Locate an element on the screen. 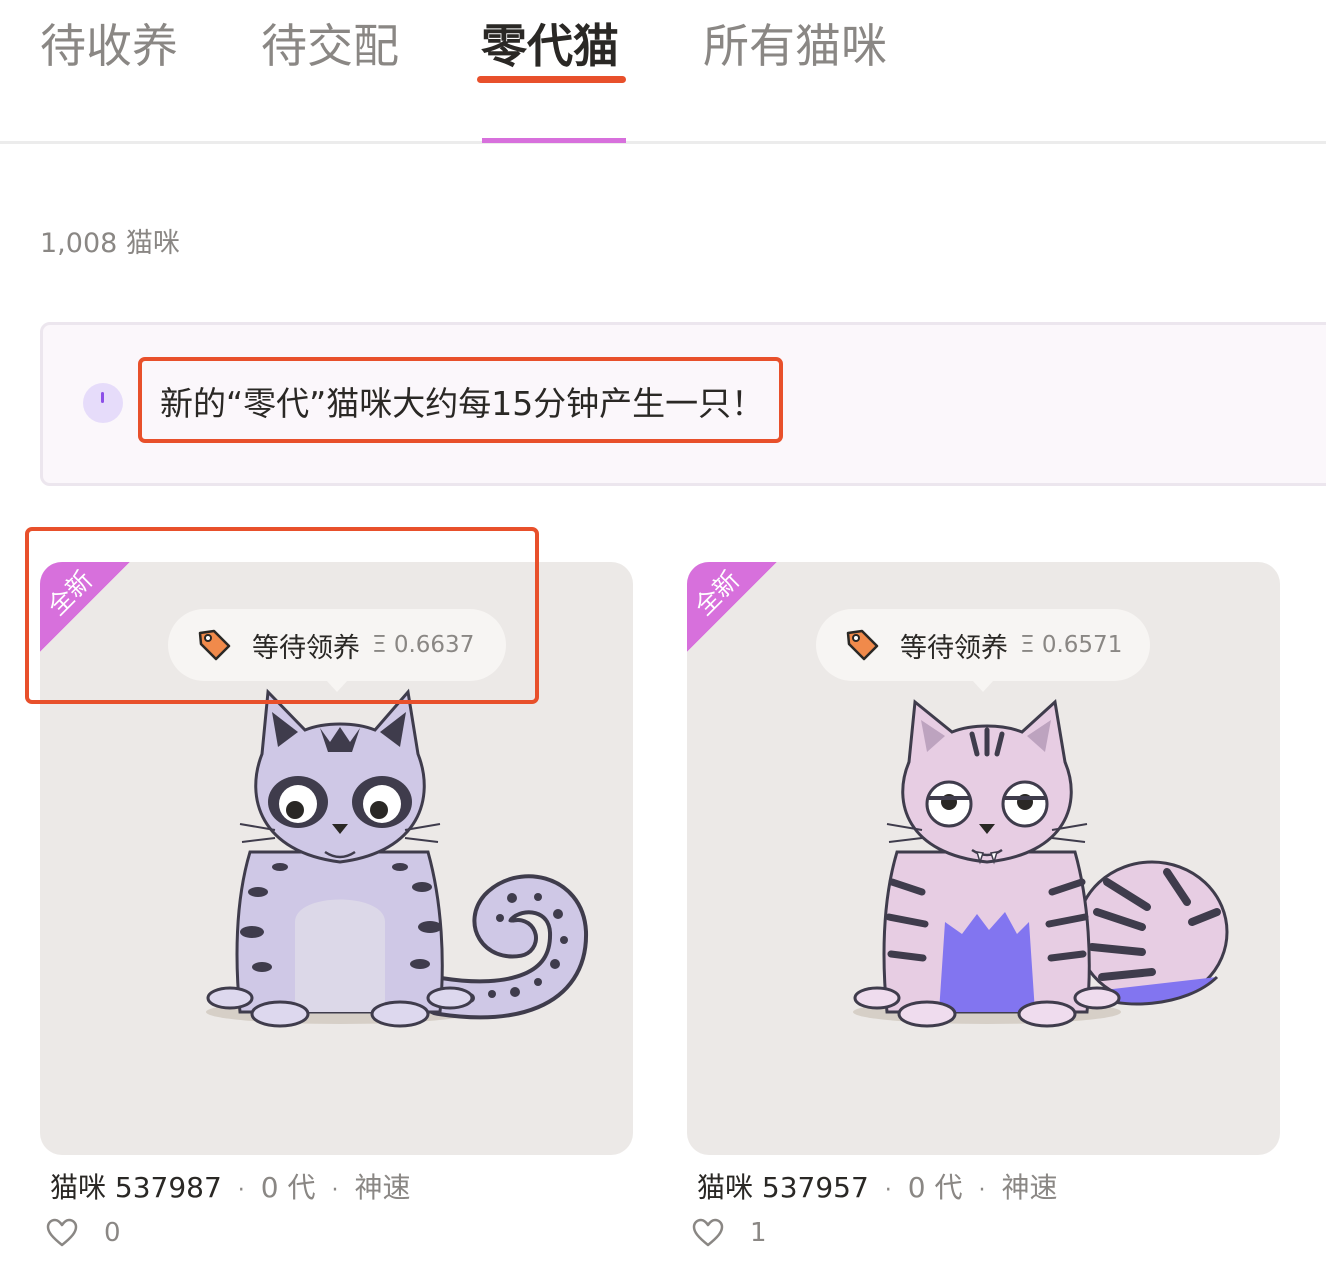 This screenshot has height=1288, width=1326. kitty-count: 1,008 猫咪 is located at coordinates (110, 243).